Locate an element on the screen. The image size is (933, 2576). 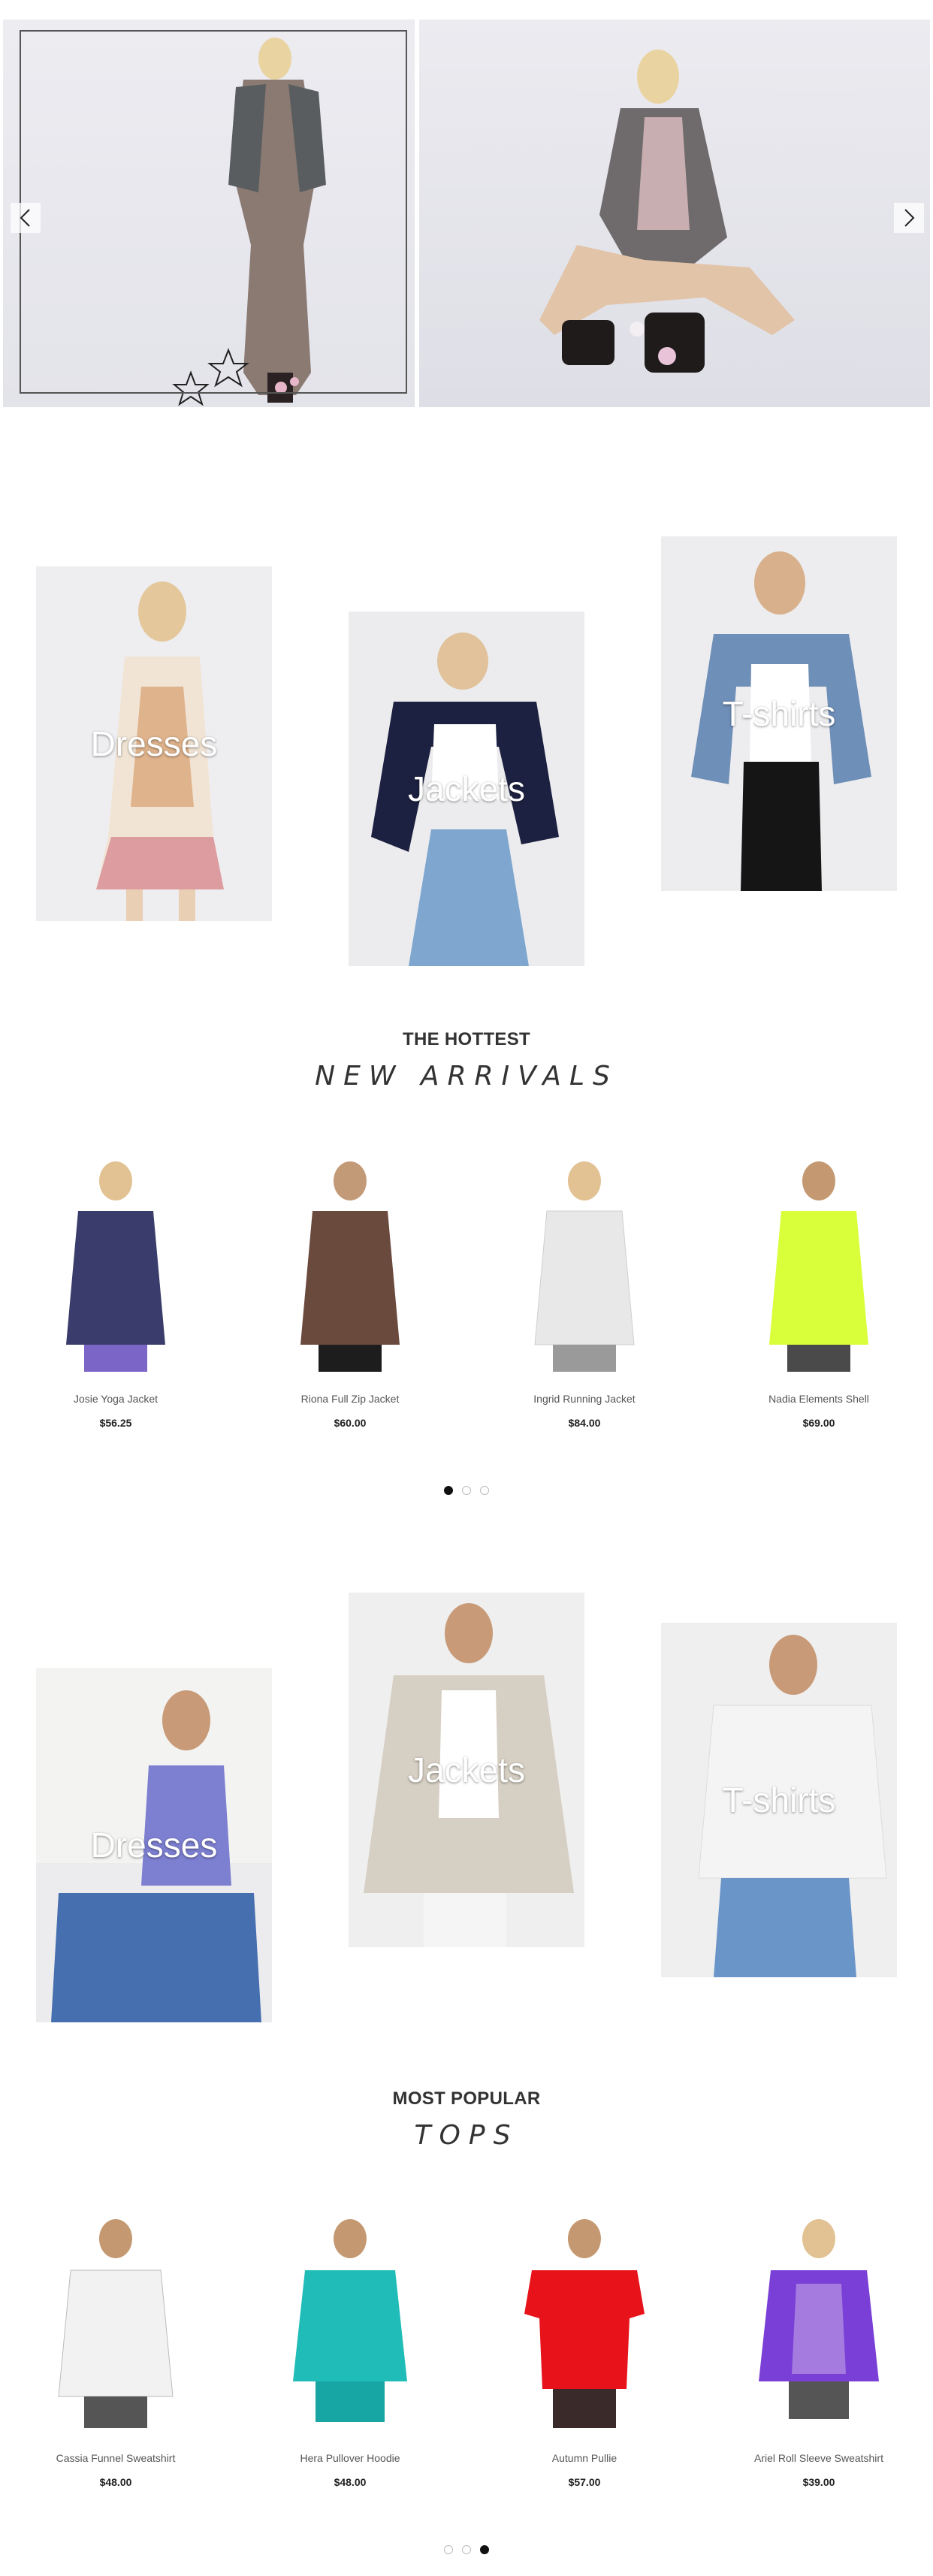
product-card: Hera Pullover Hoodie $48.00 is located at coordinates (350, 2352).